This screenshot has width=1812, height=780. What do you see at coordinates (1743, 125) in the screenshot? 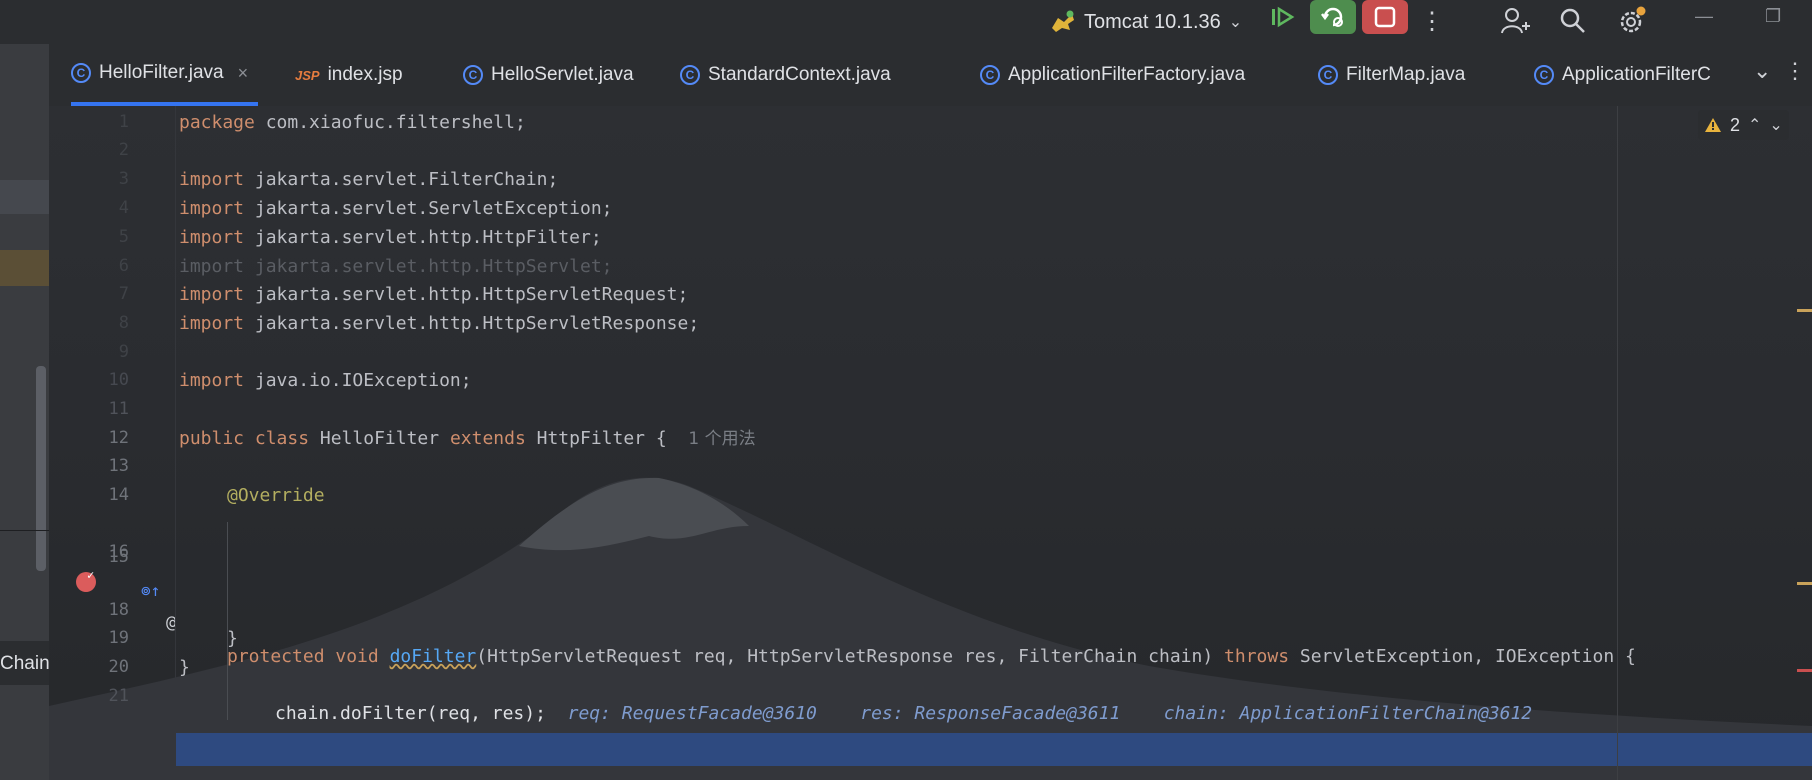
I see `inspection-widget: 2 ⌃ ⌄` at bounding box center [1743, 125].